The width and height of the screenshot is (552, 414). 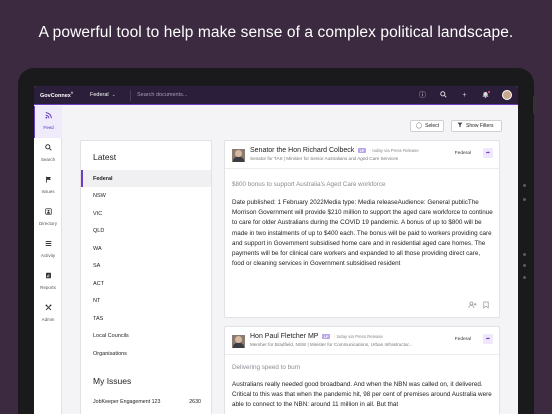 I want to click on card-subject: Delivering speed to burn, so click(x=266, y=367).